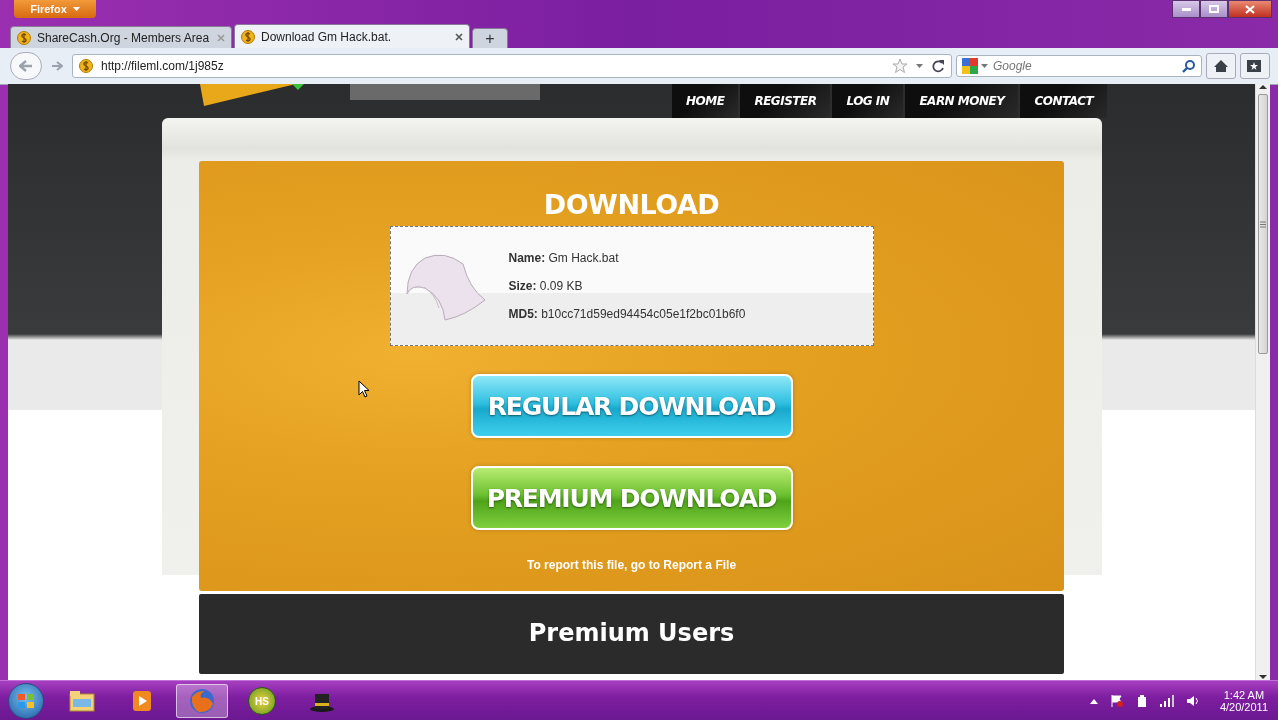  What do you see at coordinates (785, 101) in the screenshot?
I see `nav-link: REGISTER` at bounding box center [785, 101].